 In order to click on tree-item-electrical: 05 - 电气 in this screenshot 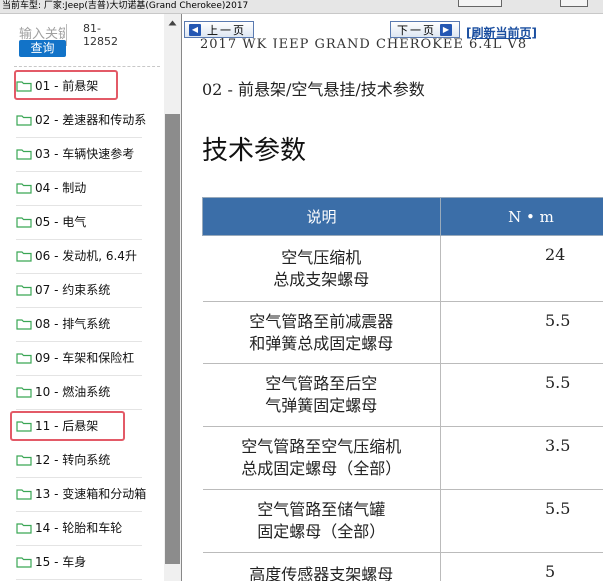, I will do `click(79, 224)`.